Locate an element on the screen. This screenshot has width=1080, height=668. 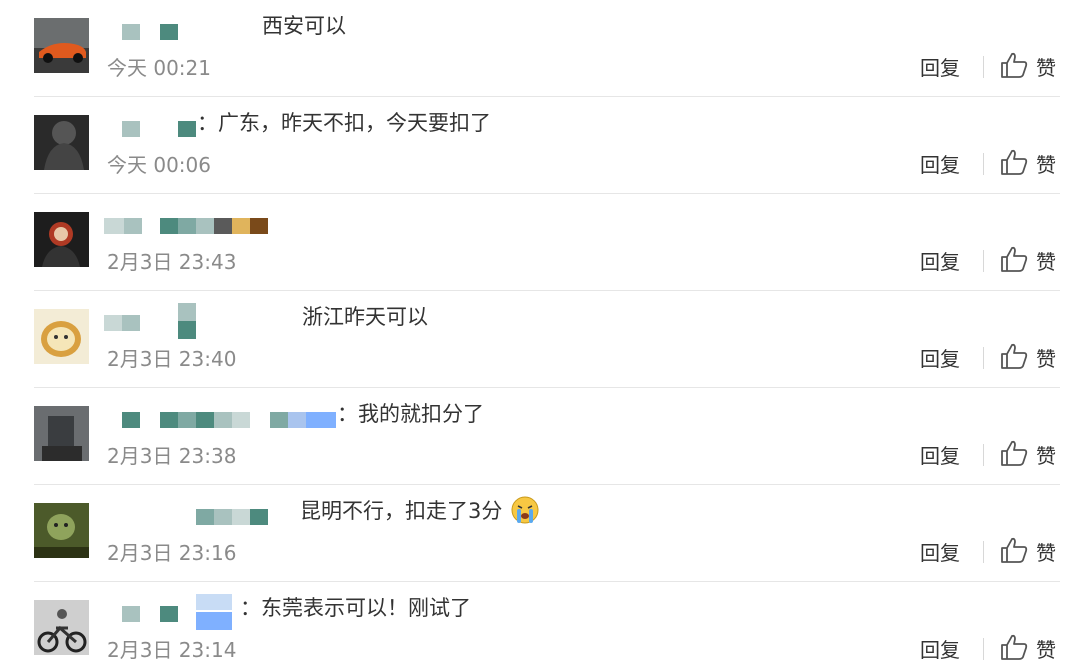
comment-text: 昆明不行，扣走了3分 is located at coordinates (401, 511).